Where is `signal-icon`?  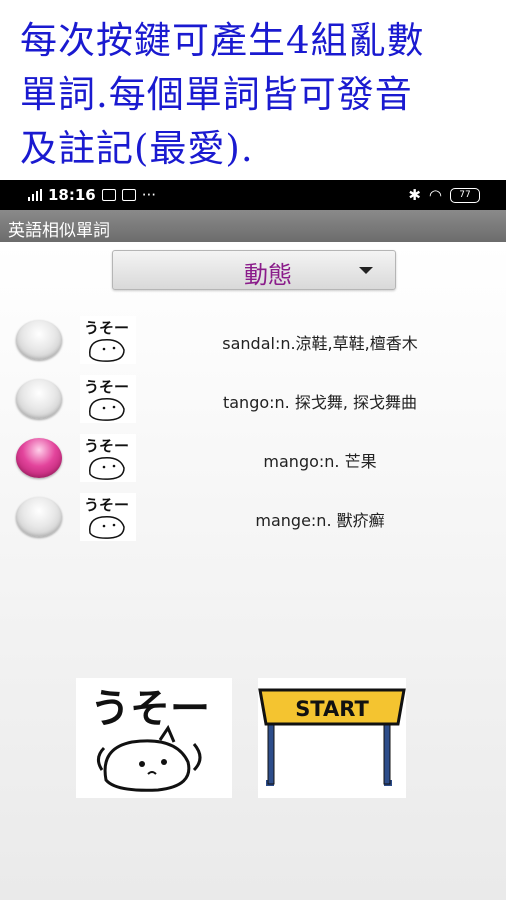
signal-icon is located at coordinates (35, 195).